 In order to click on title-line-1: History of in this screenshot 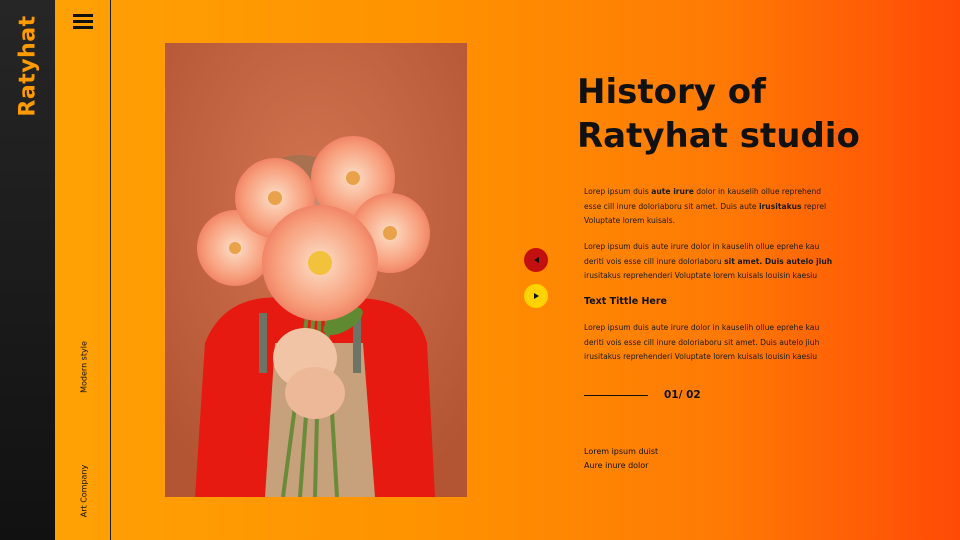, I will do `click(671, 92)`.